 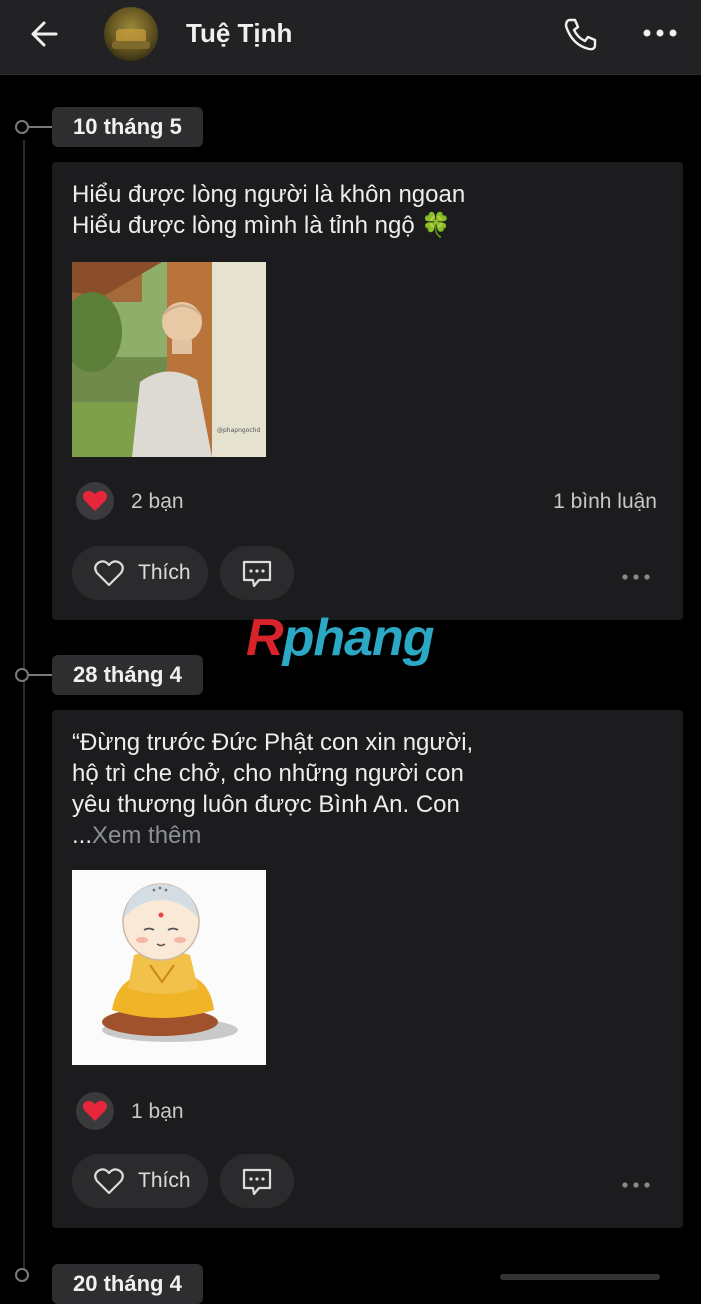 I want to click on avatar, so click(x=131, y=34).